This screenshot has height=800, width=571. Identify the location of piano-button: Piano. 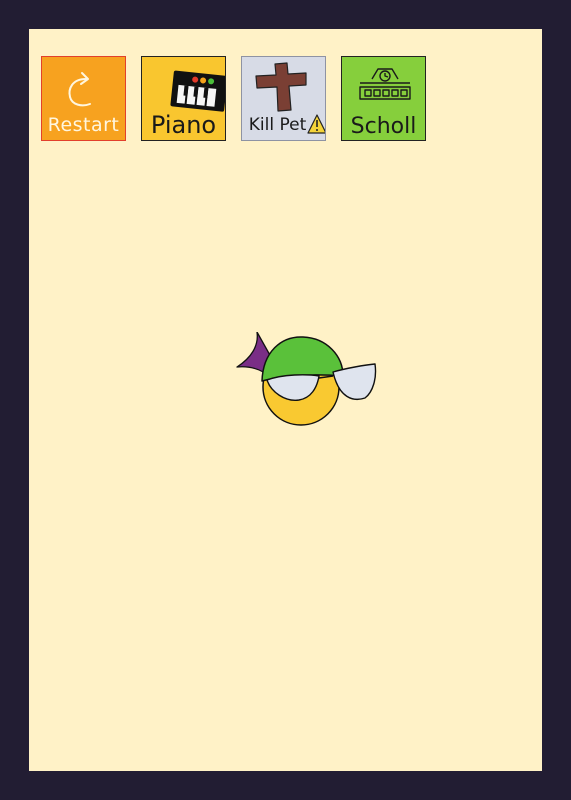
(183, 98).